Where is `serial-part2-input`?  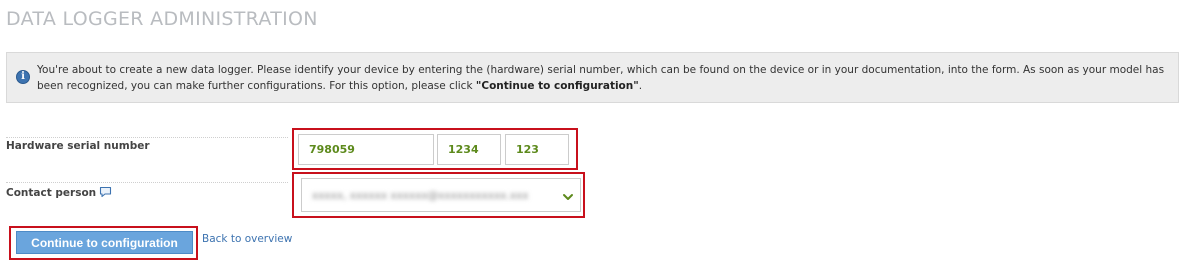
serial-part2-input is located at coordinates (469, 149).